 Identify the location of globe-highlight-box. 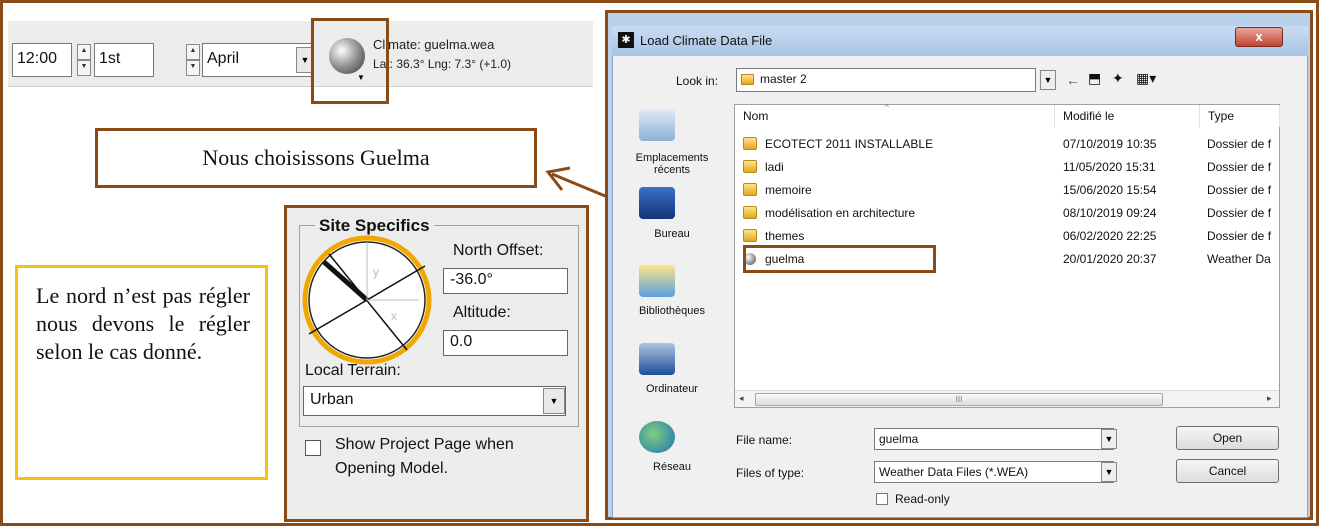
(350, 61).